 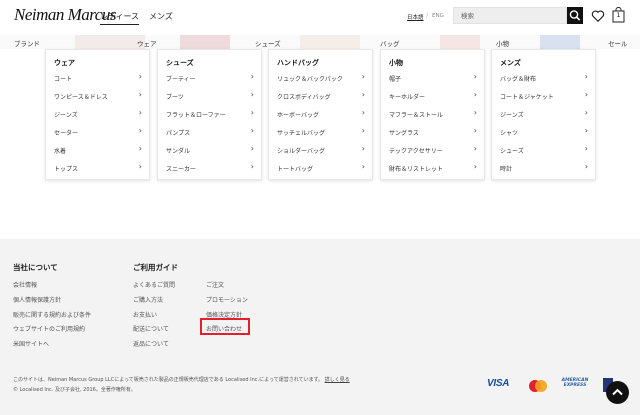 What do you see at coordinates (301, 151) in the screenshot?
I see `menu-item-label: ショルダーバッグ` at bounding box center [301, 151].